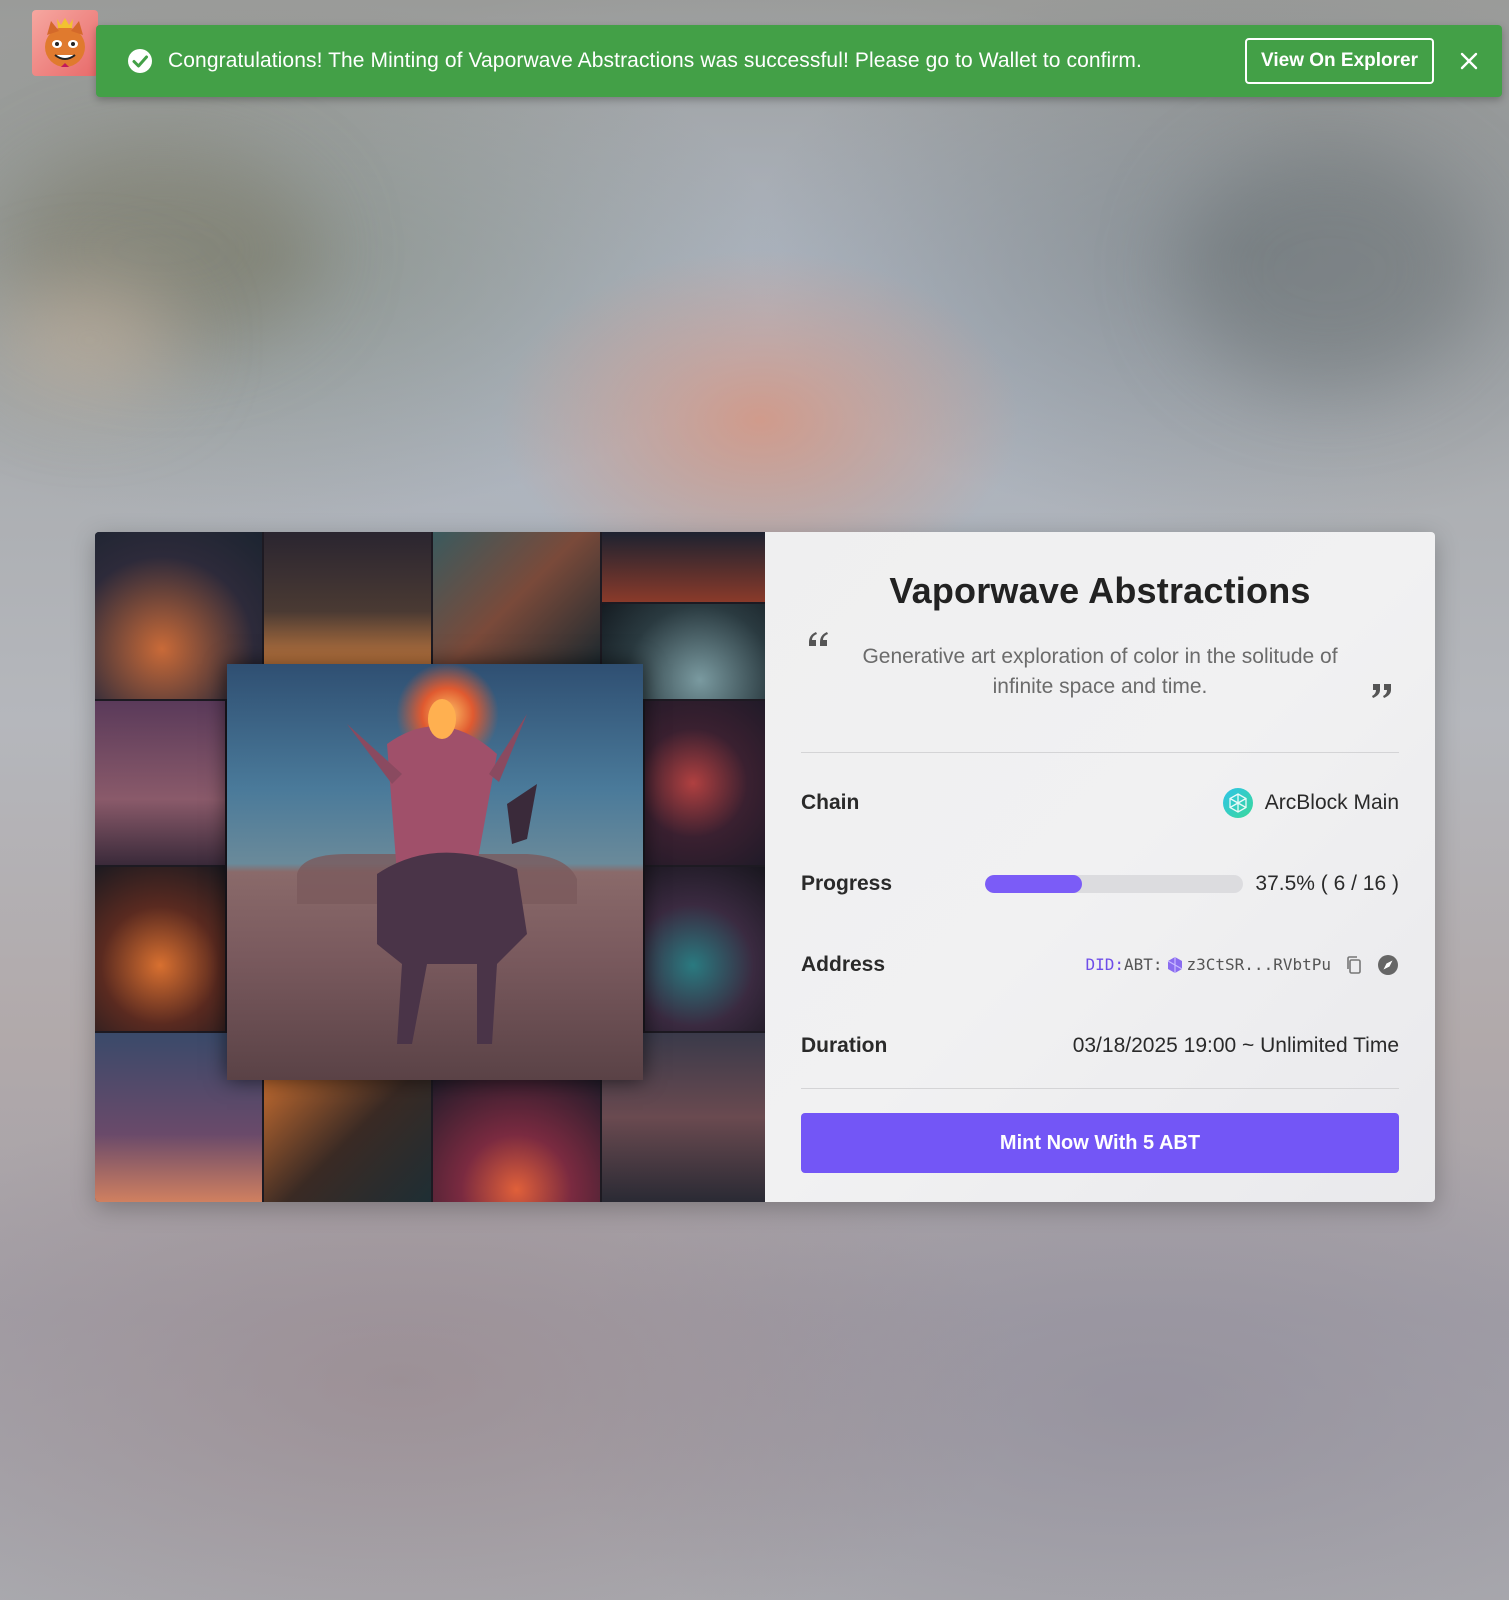 Image resolution: width=1509 pixels, height=1600 pixels. What do you see at coordinates (1331, 802) in the screenshot?
I see `chain-value: ArcBlock Main` at bounding box center [1331, 802].